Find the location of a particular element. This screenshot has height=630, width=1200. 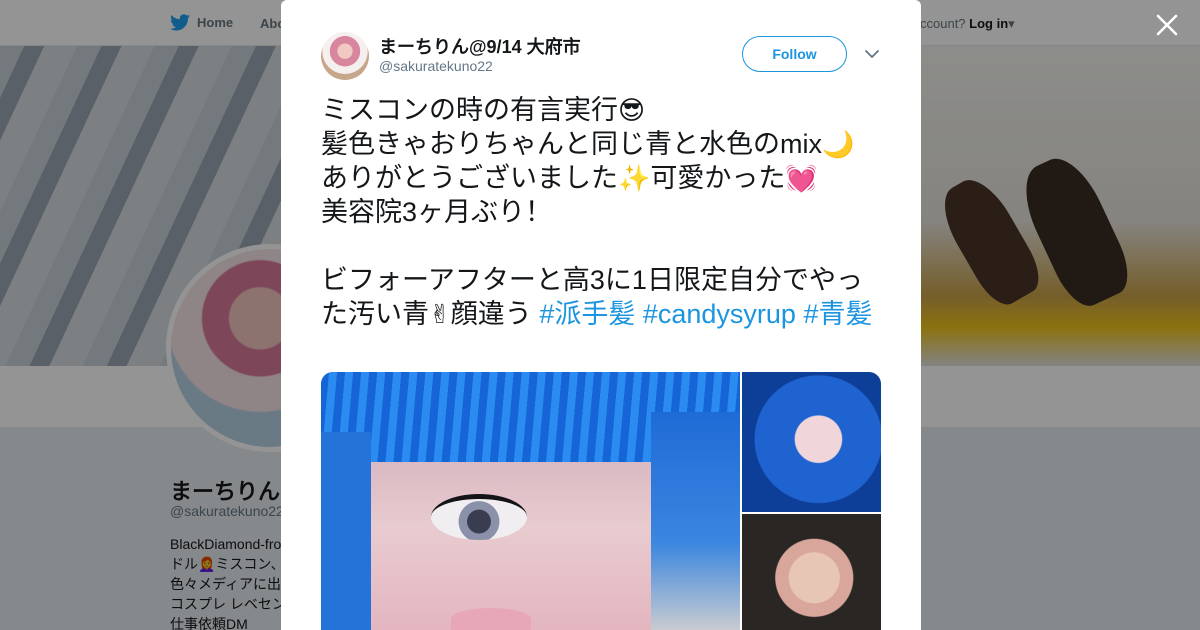

tweet-line-text: ありがとうございました is located at coordinates (469, 178).